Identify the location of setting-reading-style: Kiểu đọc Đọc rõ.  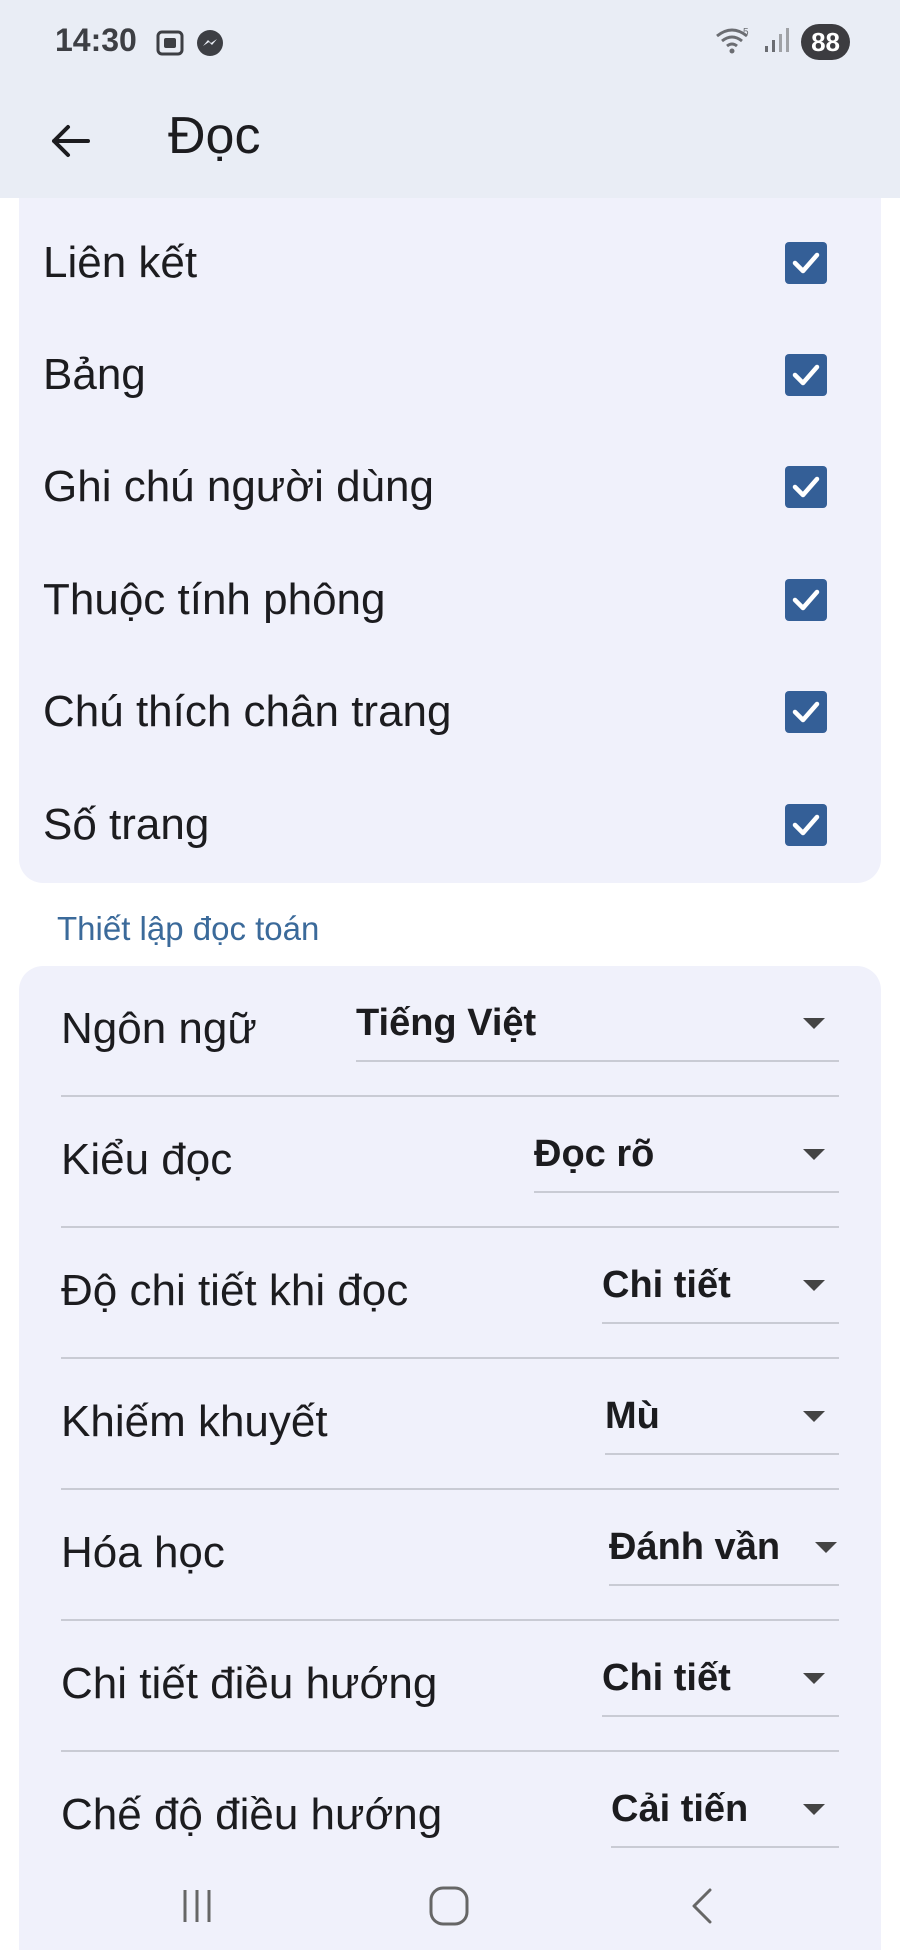
(450, 1162).